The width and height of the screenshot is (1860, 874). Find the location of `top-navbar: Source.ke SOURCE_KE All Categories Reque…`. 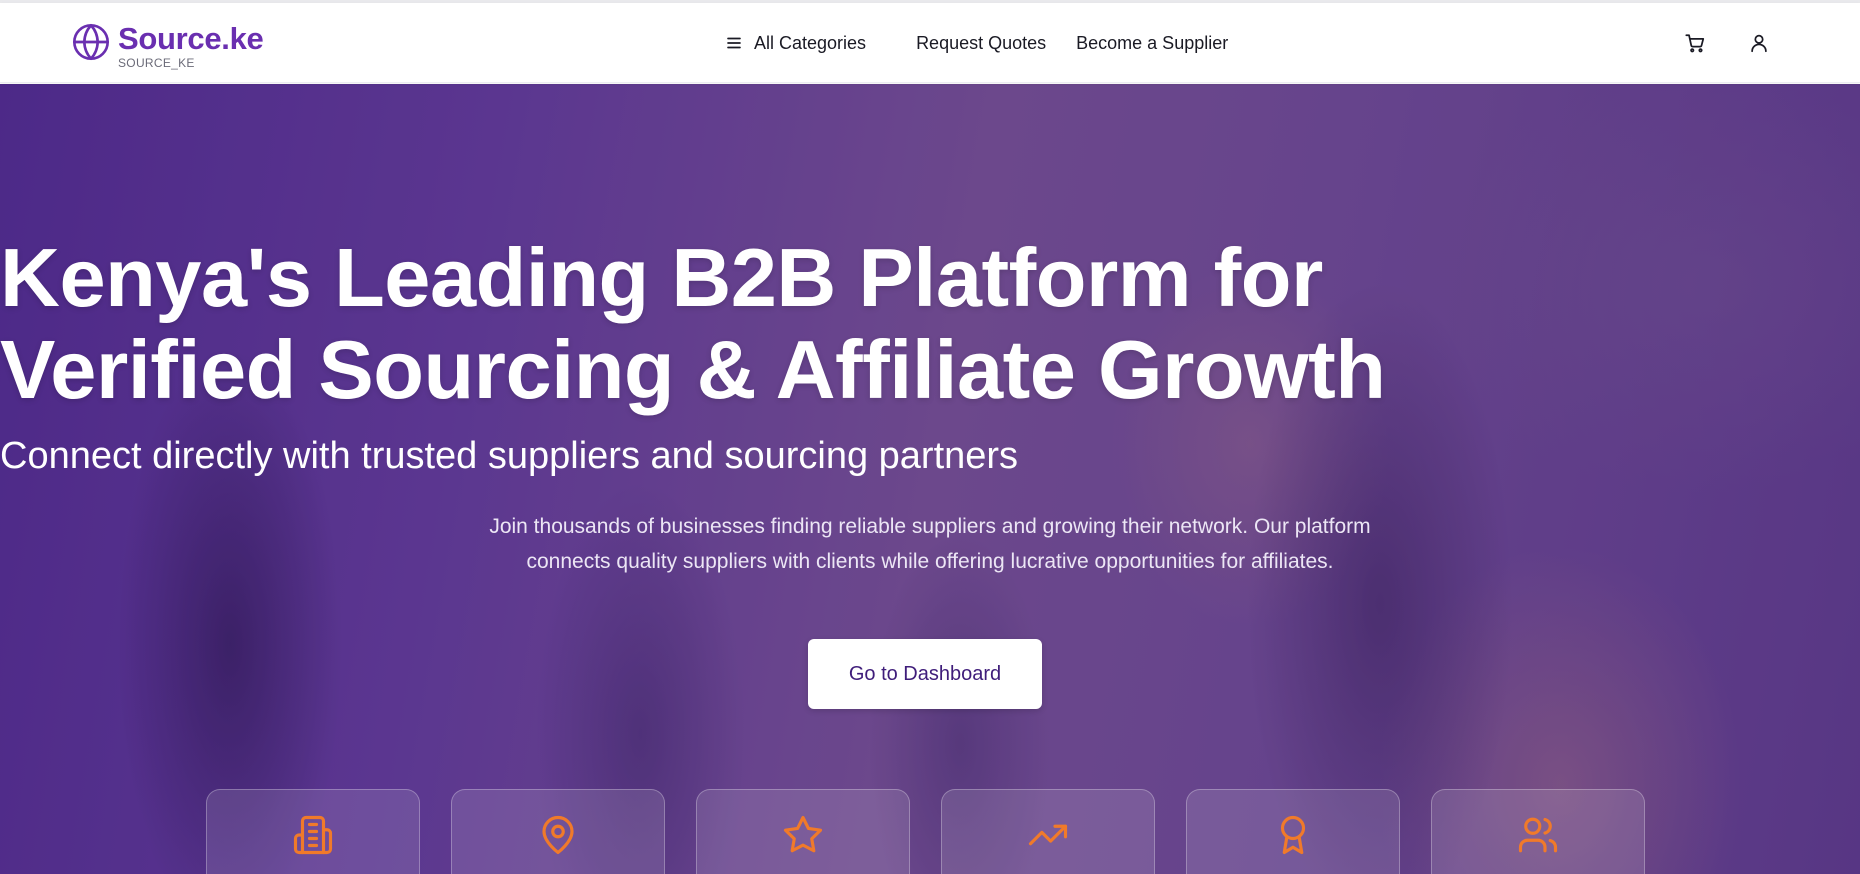

top-navbar: Source.ke SOURCE_KE All Categories Reque… is located at coordinates (930, 43).